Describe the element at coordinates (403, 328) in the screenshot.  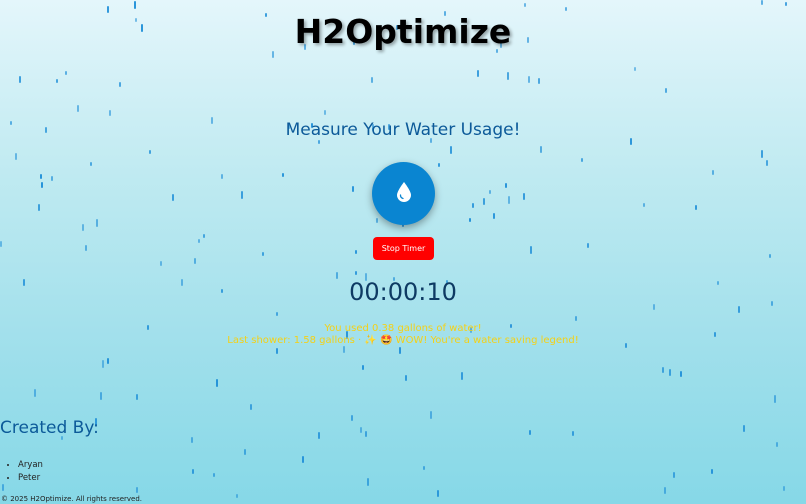
I see `usage-current: You used 0.38 gallons of water!` at that location.